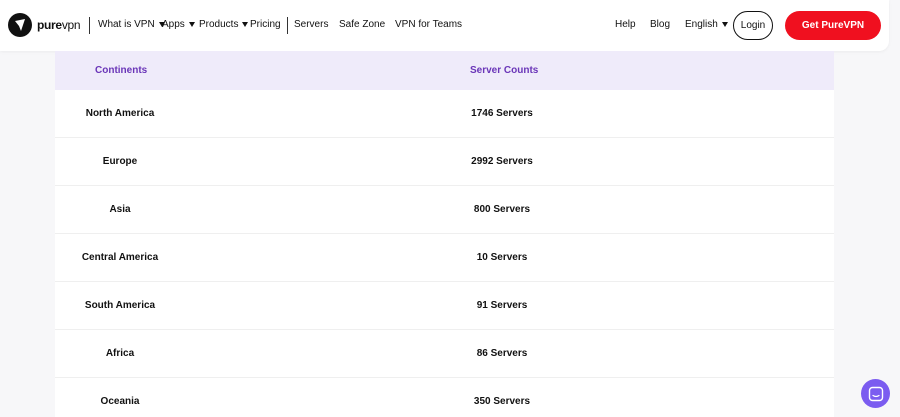  I want to click on server-count-cell: 350 Servers, so click(502, 401).